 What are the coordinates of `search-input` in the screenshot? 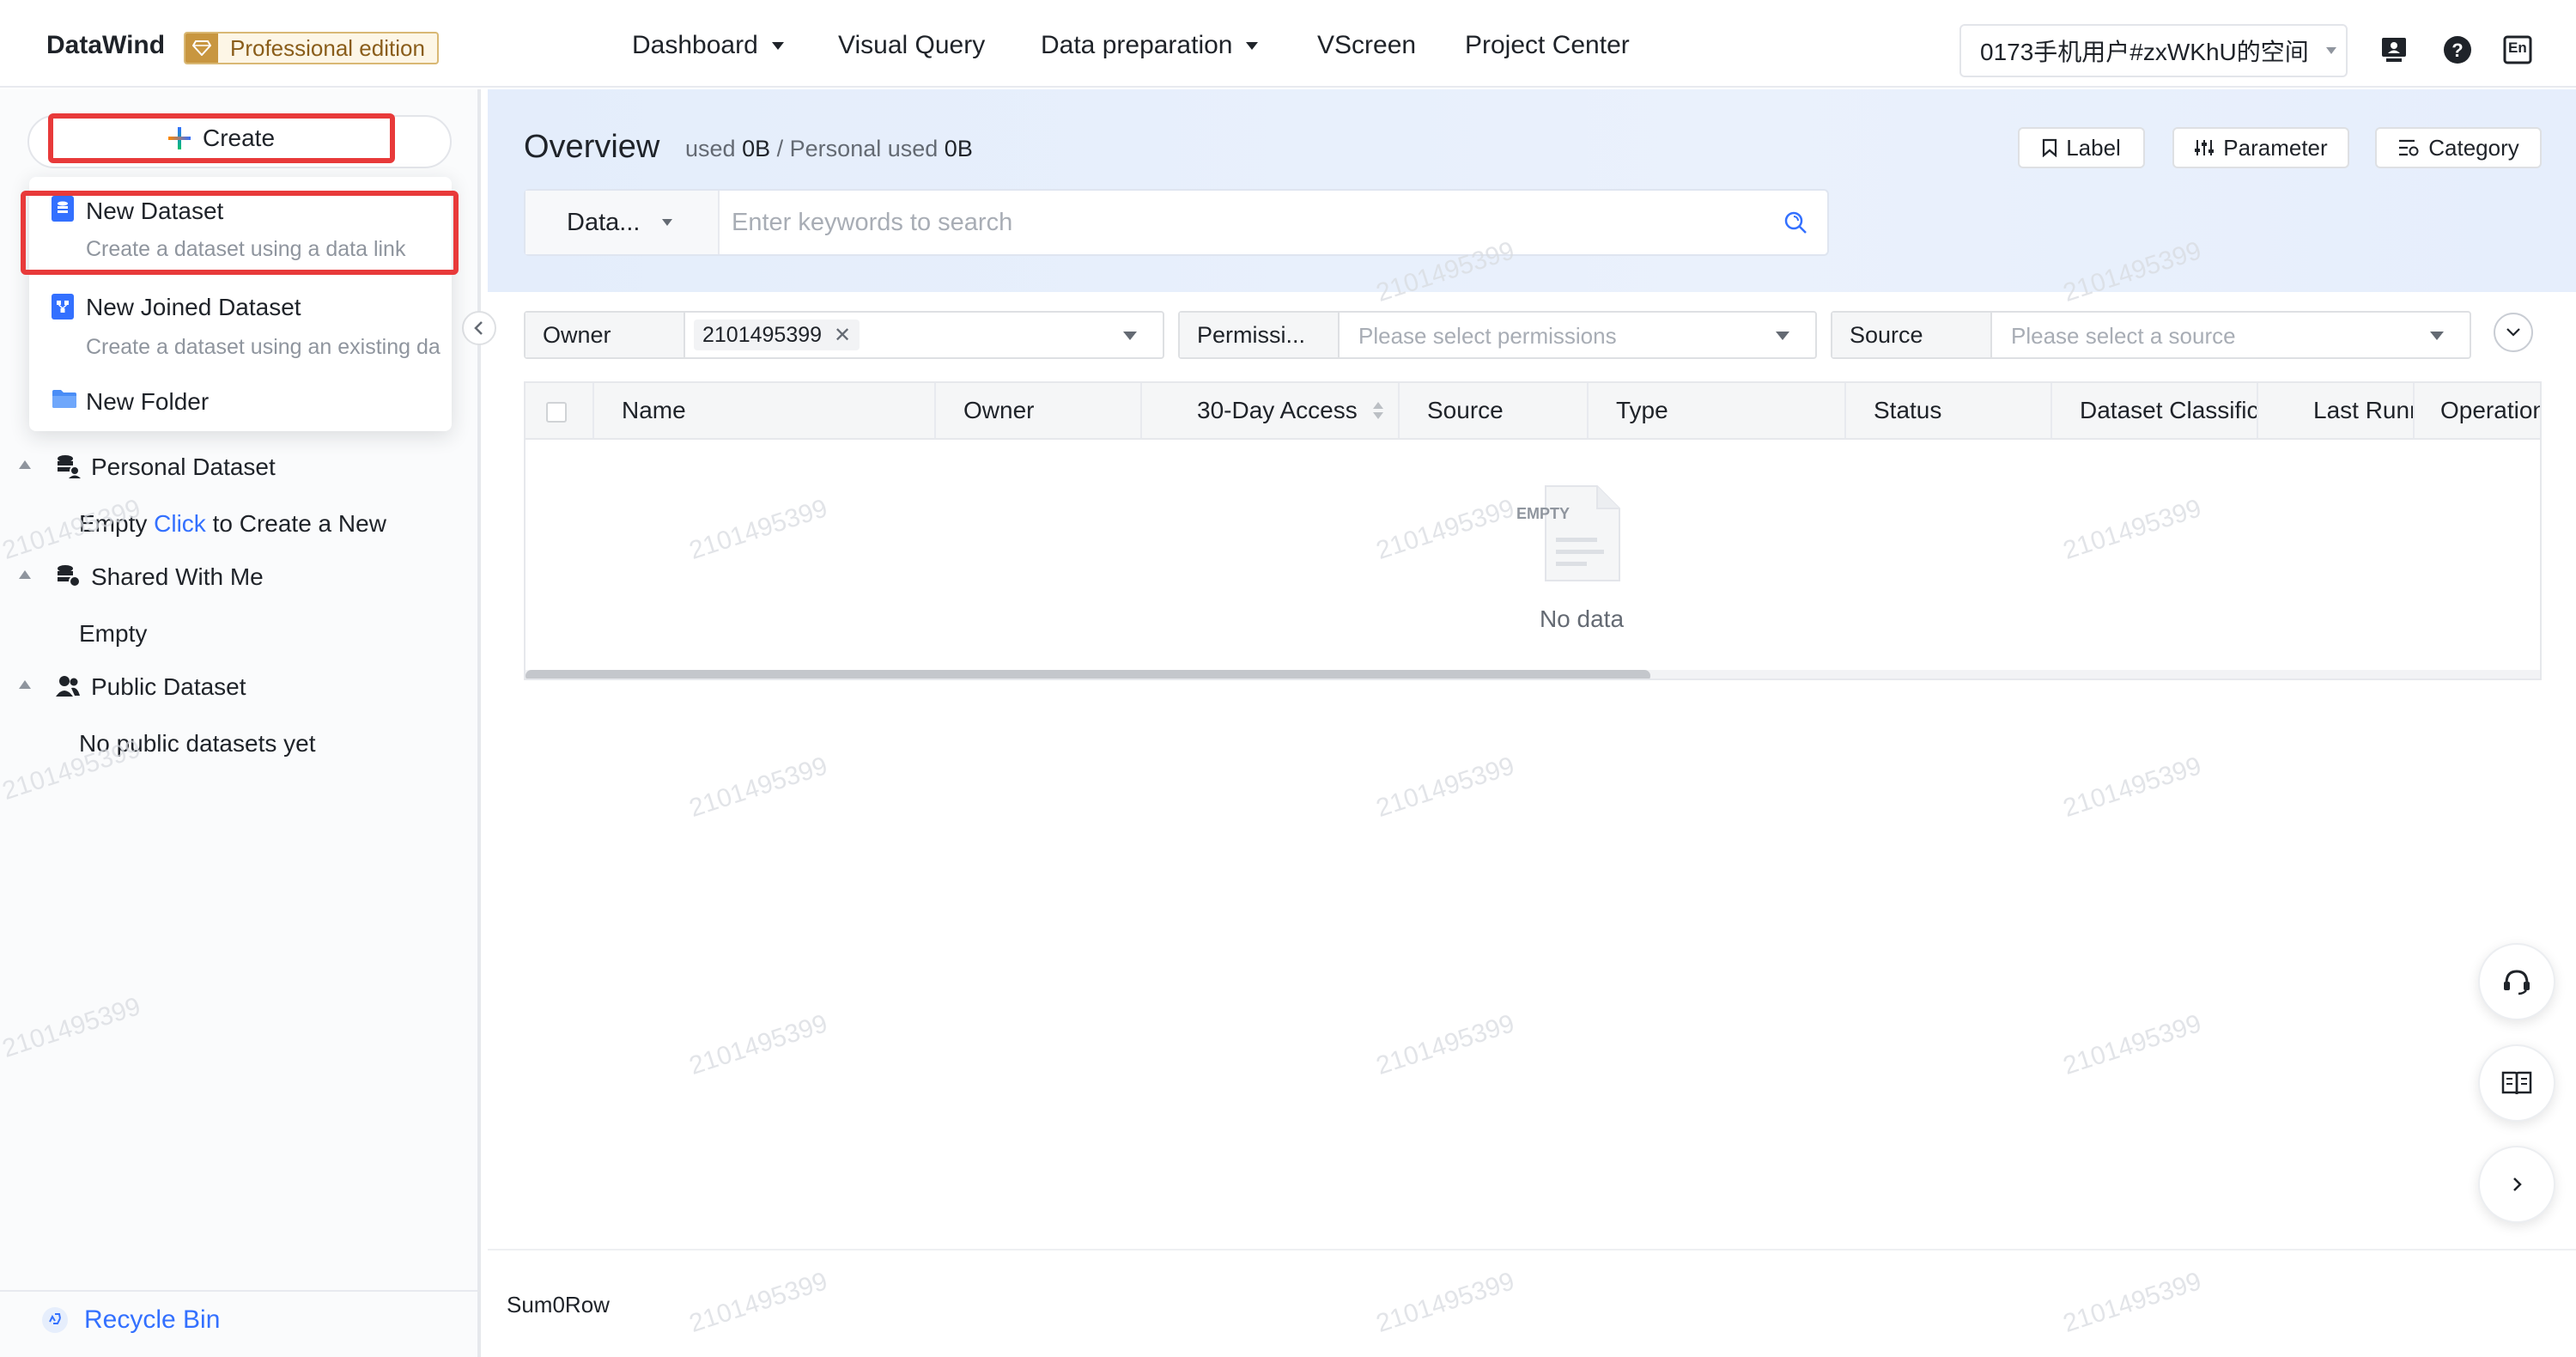 It's located at (1239, 222).